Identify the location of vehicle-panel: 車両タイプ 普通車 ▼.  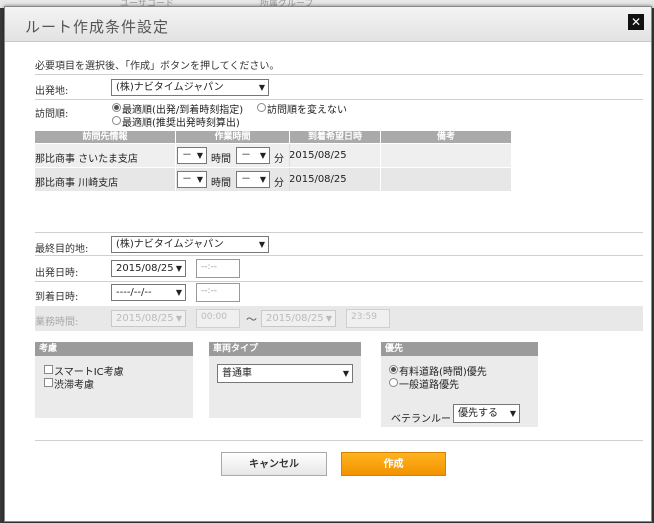
(285, 380).